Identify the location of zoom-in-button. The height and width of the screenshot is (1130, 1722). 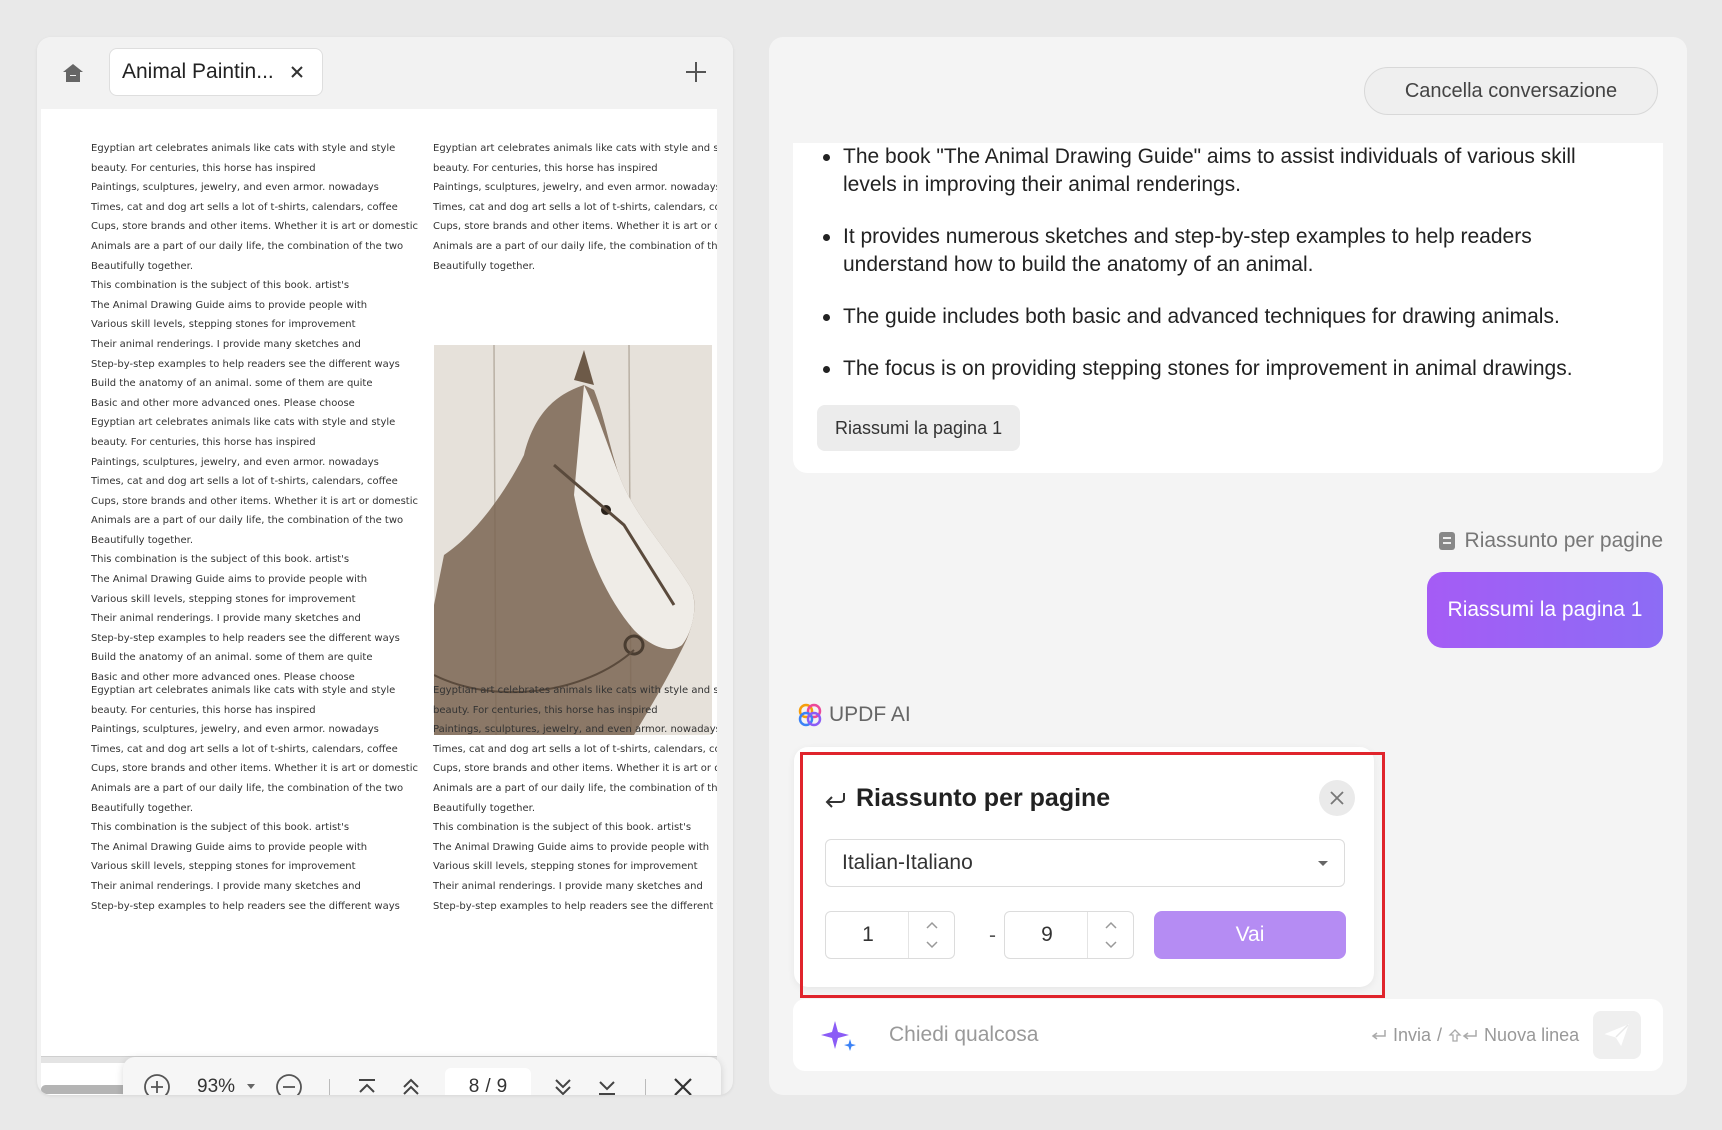
(157, 1083).